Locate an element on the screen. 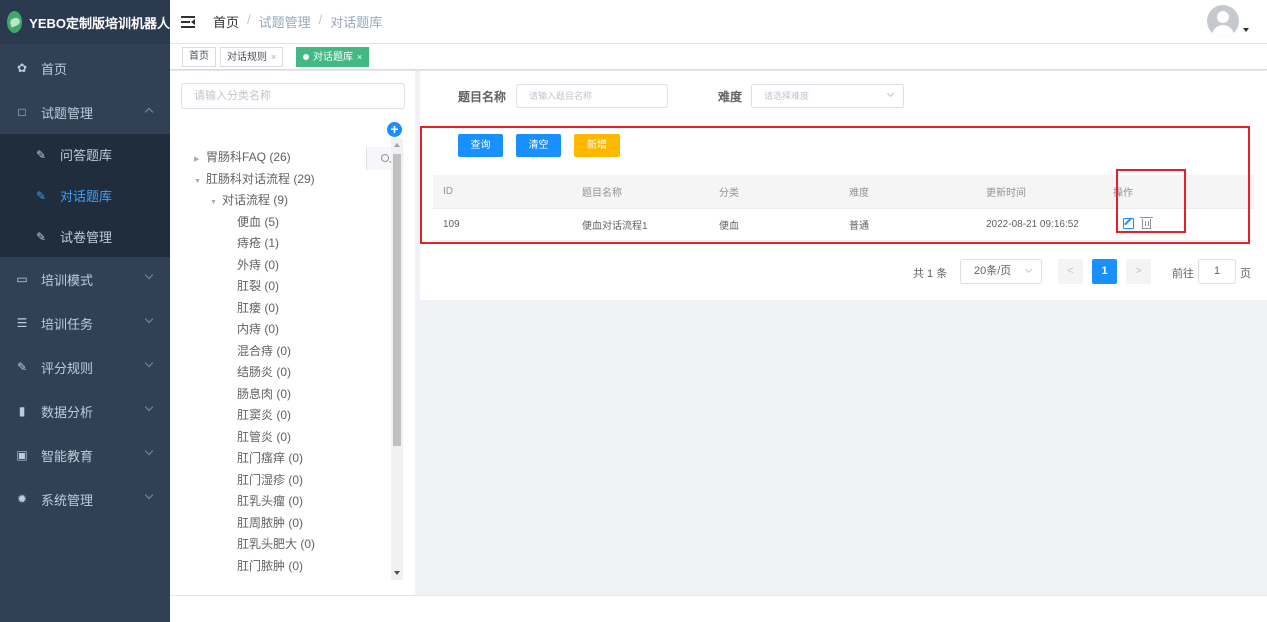 Image resolution: width=1267 pixels, height=622 pixels. sidebar-item-label: 培训模式 is located at coordinates (67, 280).